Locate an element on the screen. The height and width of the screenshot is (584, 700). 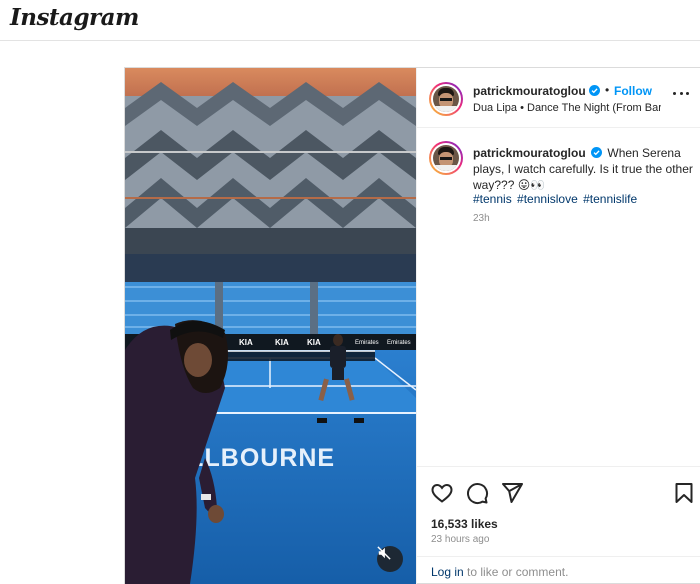
hashtag-tennislove: #tennislove is located at coordinates (547, 199).